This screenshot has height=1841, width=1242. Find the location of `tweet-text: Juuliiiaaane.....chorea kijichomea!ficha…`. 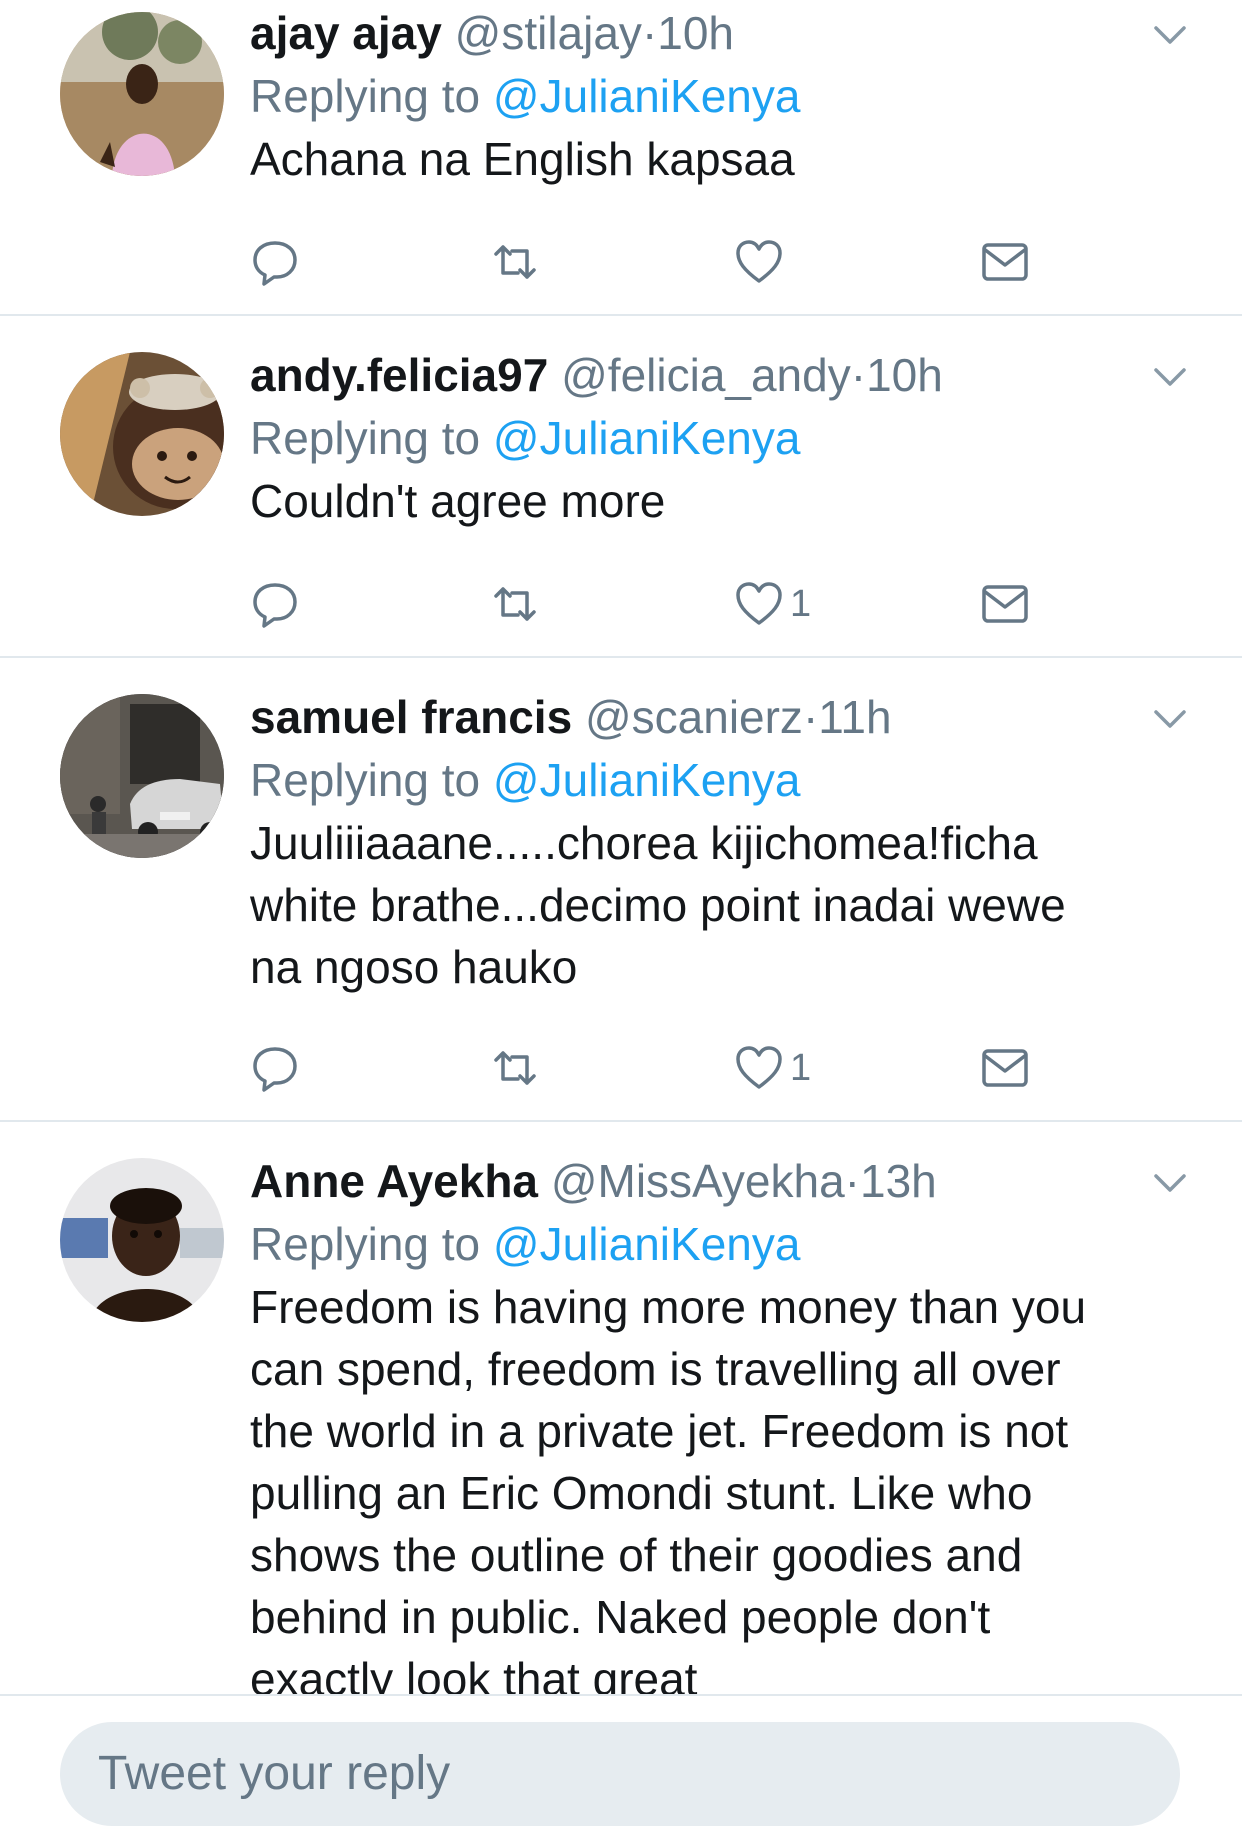

tweet-text: Juuliiiaaane.....chorea kijichomea!ficha… is located at coordinates (716, 905).